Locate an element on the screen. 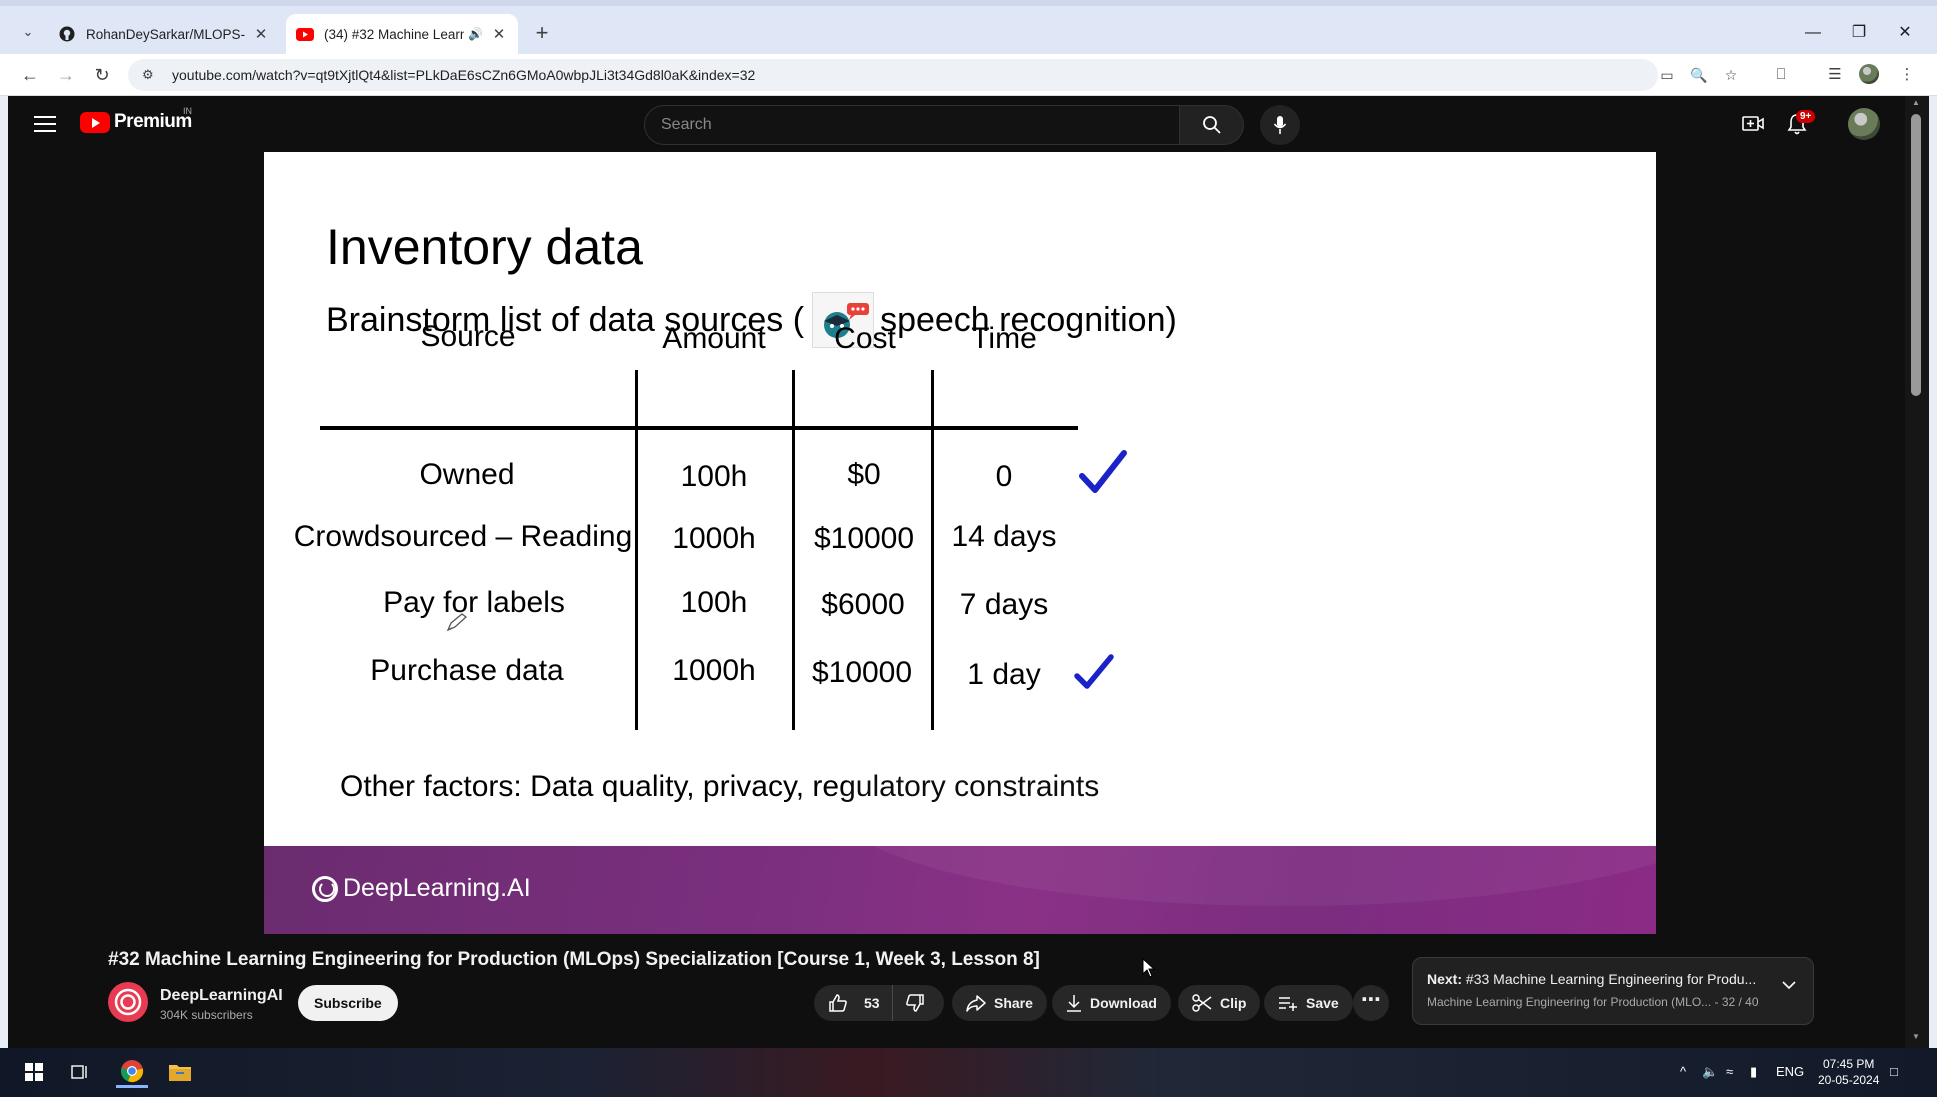  chevron-down-icon is located at coordinates (1789, 985).